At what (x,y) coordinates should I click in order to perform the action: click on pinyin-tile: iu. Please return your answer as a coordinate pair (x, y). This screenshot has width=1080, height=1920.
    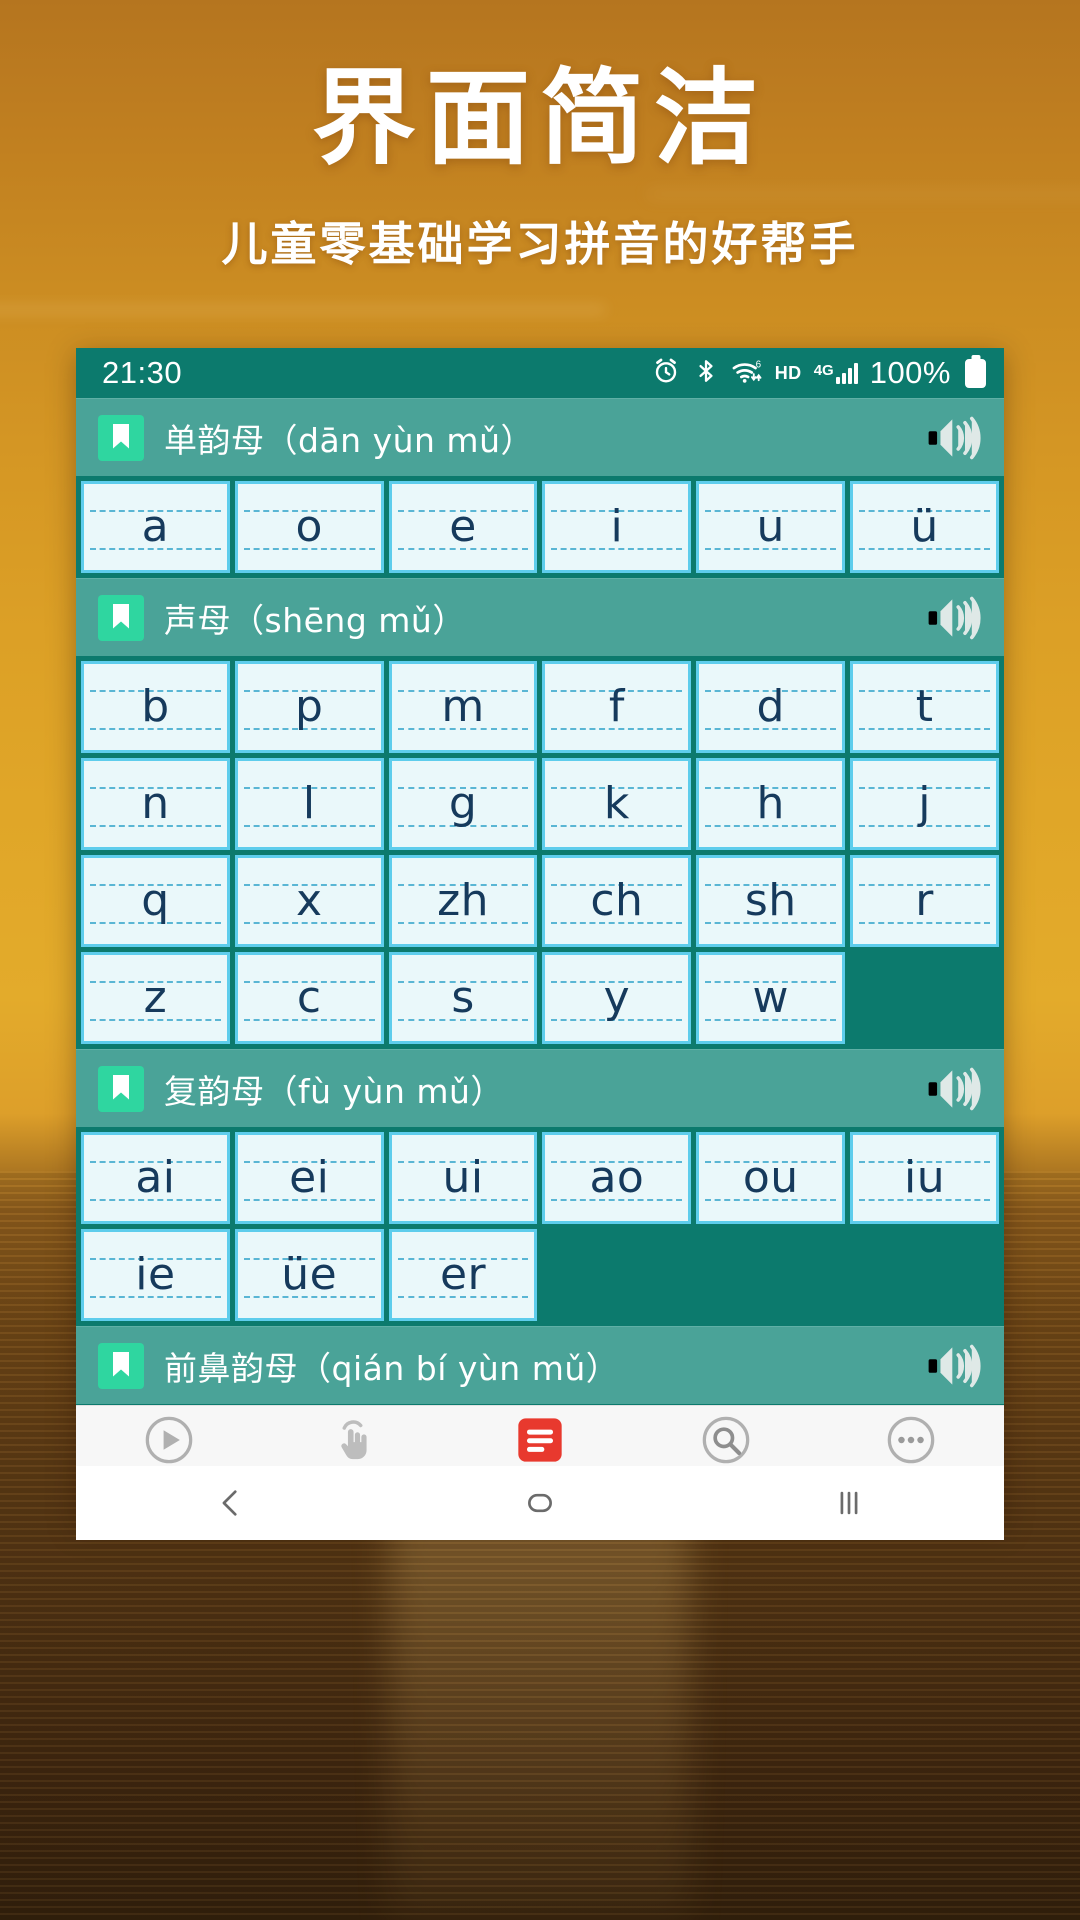
    Looking at the image, I should click on (924, 1178).